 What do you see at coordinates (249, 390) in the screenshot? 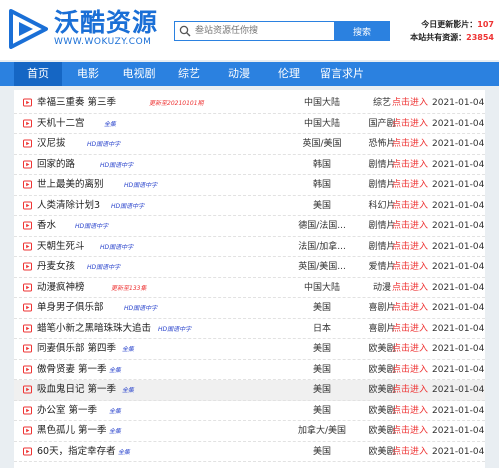
I see `list-item: 吸血鬼日记 第一季 全集 美国 欧美剧 点击进入 2021-01-04` at bounding box center [249, 390].